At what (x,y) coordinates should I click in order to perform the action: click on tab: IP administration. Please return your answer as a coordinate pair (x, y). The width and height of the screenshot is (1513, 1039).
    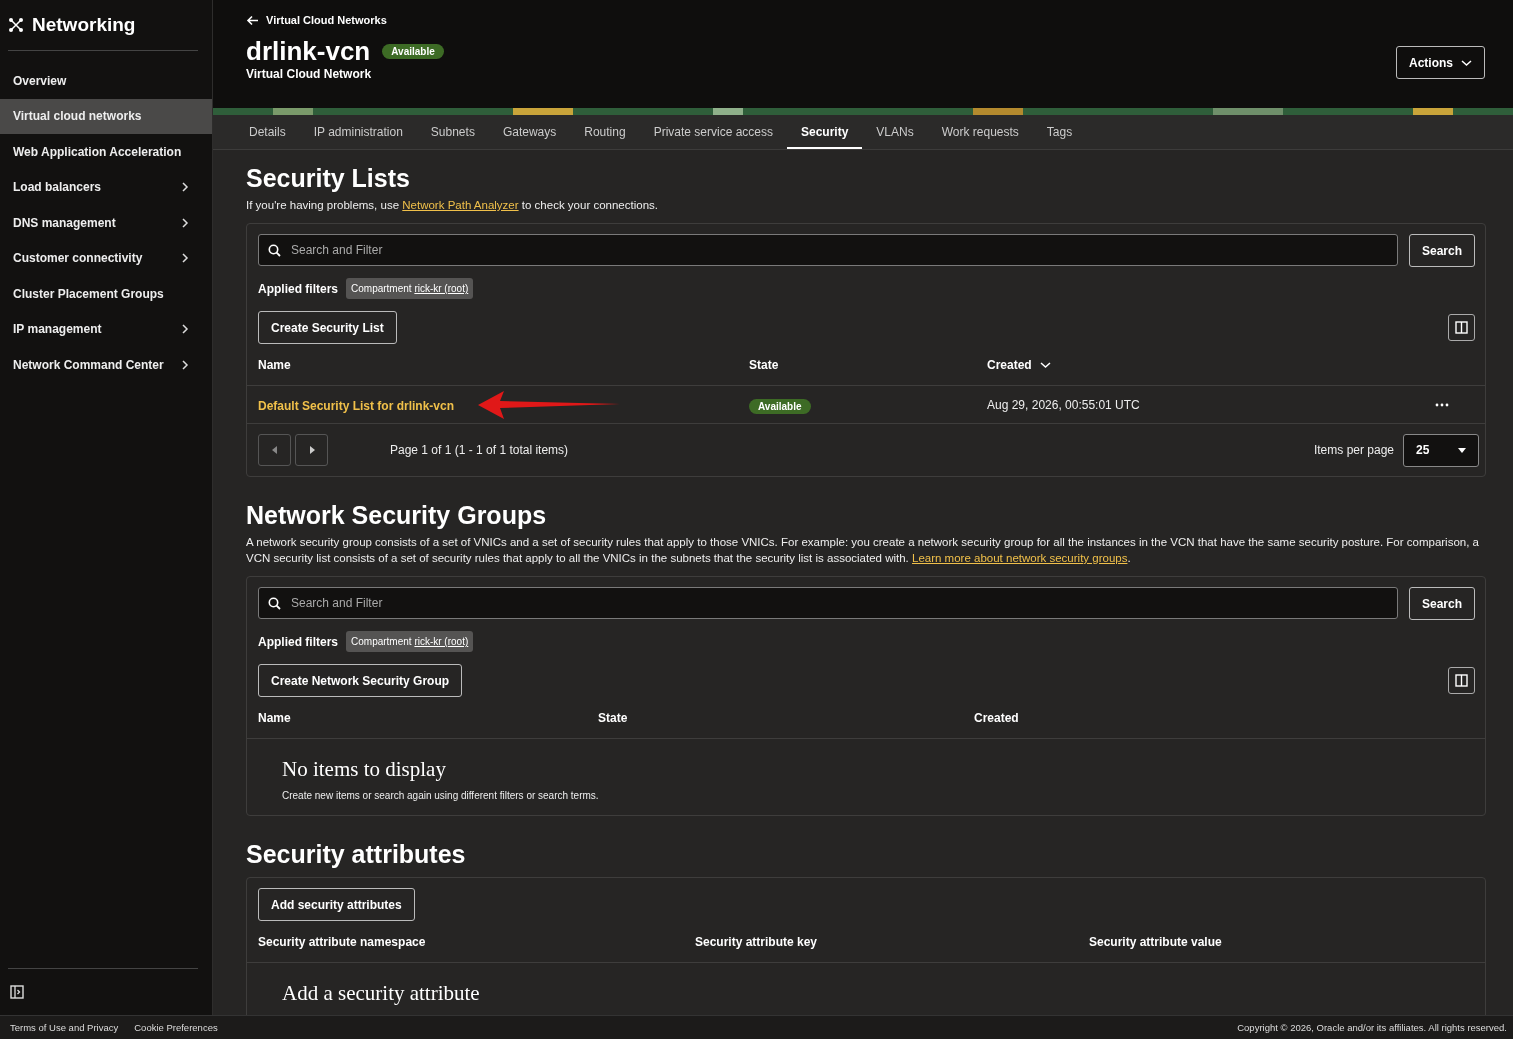
    Looking at the image, I should click on (358, 132).